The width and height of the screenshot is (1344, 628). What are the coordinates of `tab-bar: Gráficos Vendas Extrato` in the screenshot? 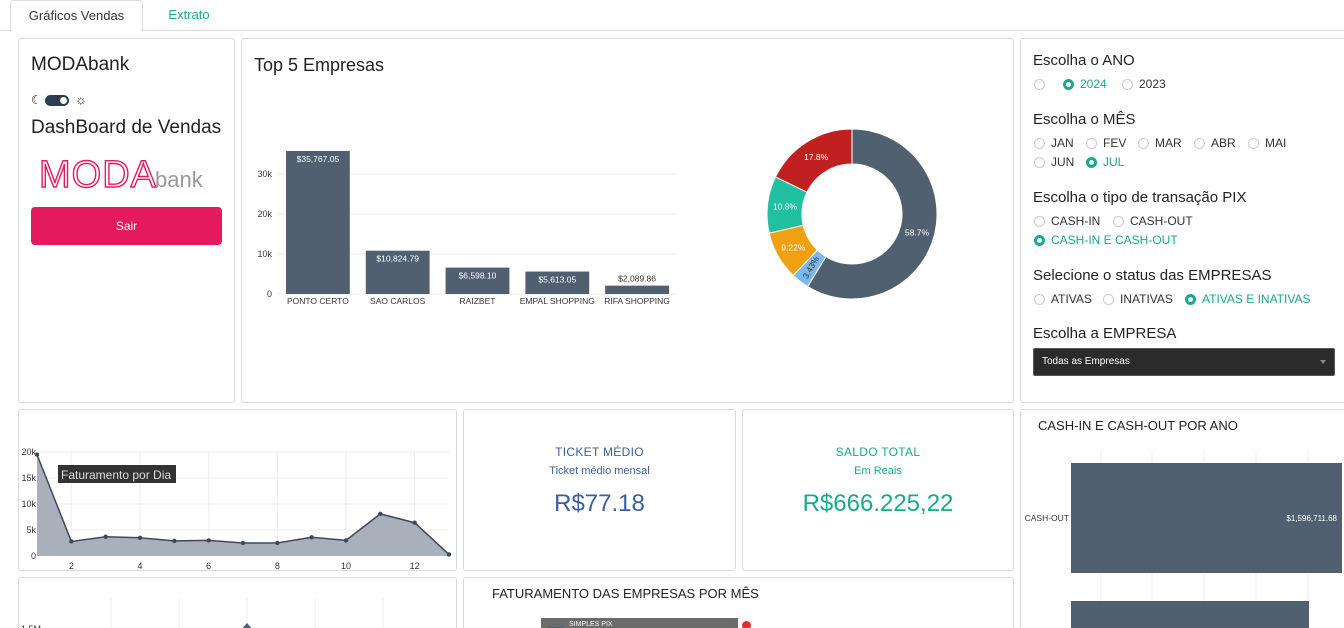 It's located at (672, 16).